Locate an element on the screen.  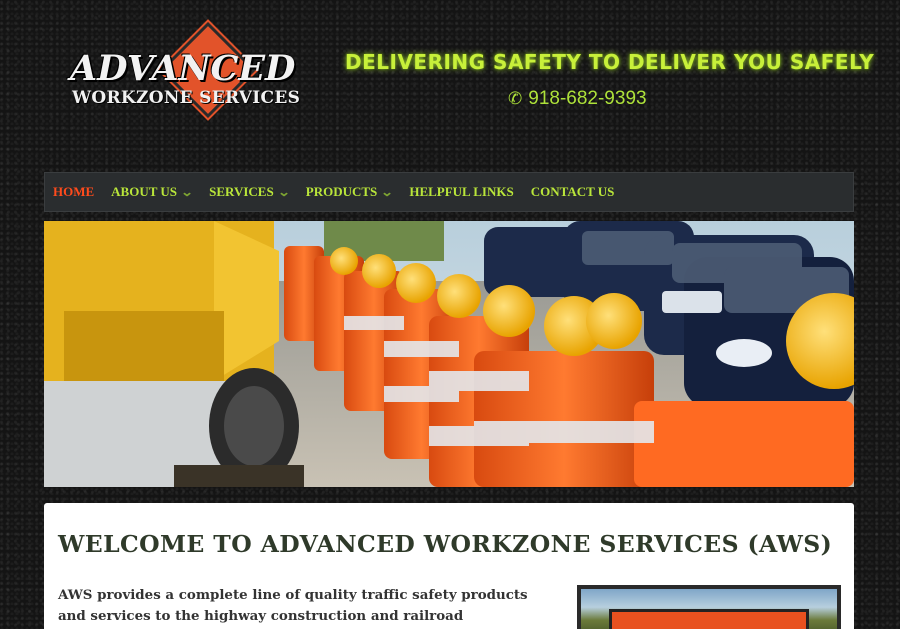
phone-number-link: ✆ 918-682-9393 is located at coordinates (583, 99).